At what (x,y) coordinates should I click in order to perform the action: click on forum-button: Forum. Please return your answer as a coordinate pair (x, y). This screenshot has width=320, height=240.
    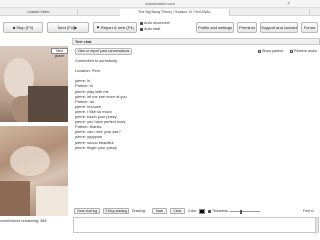
    Looking at the image, I should click on (309, 27).